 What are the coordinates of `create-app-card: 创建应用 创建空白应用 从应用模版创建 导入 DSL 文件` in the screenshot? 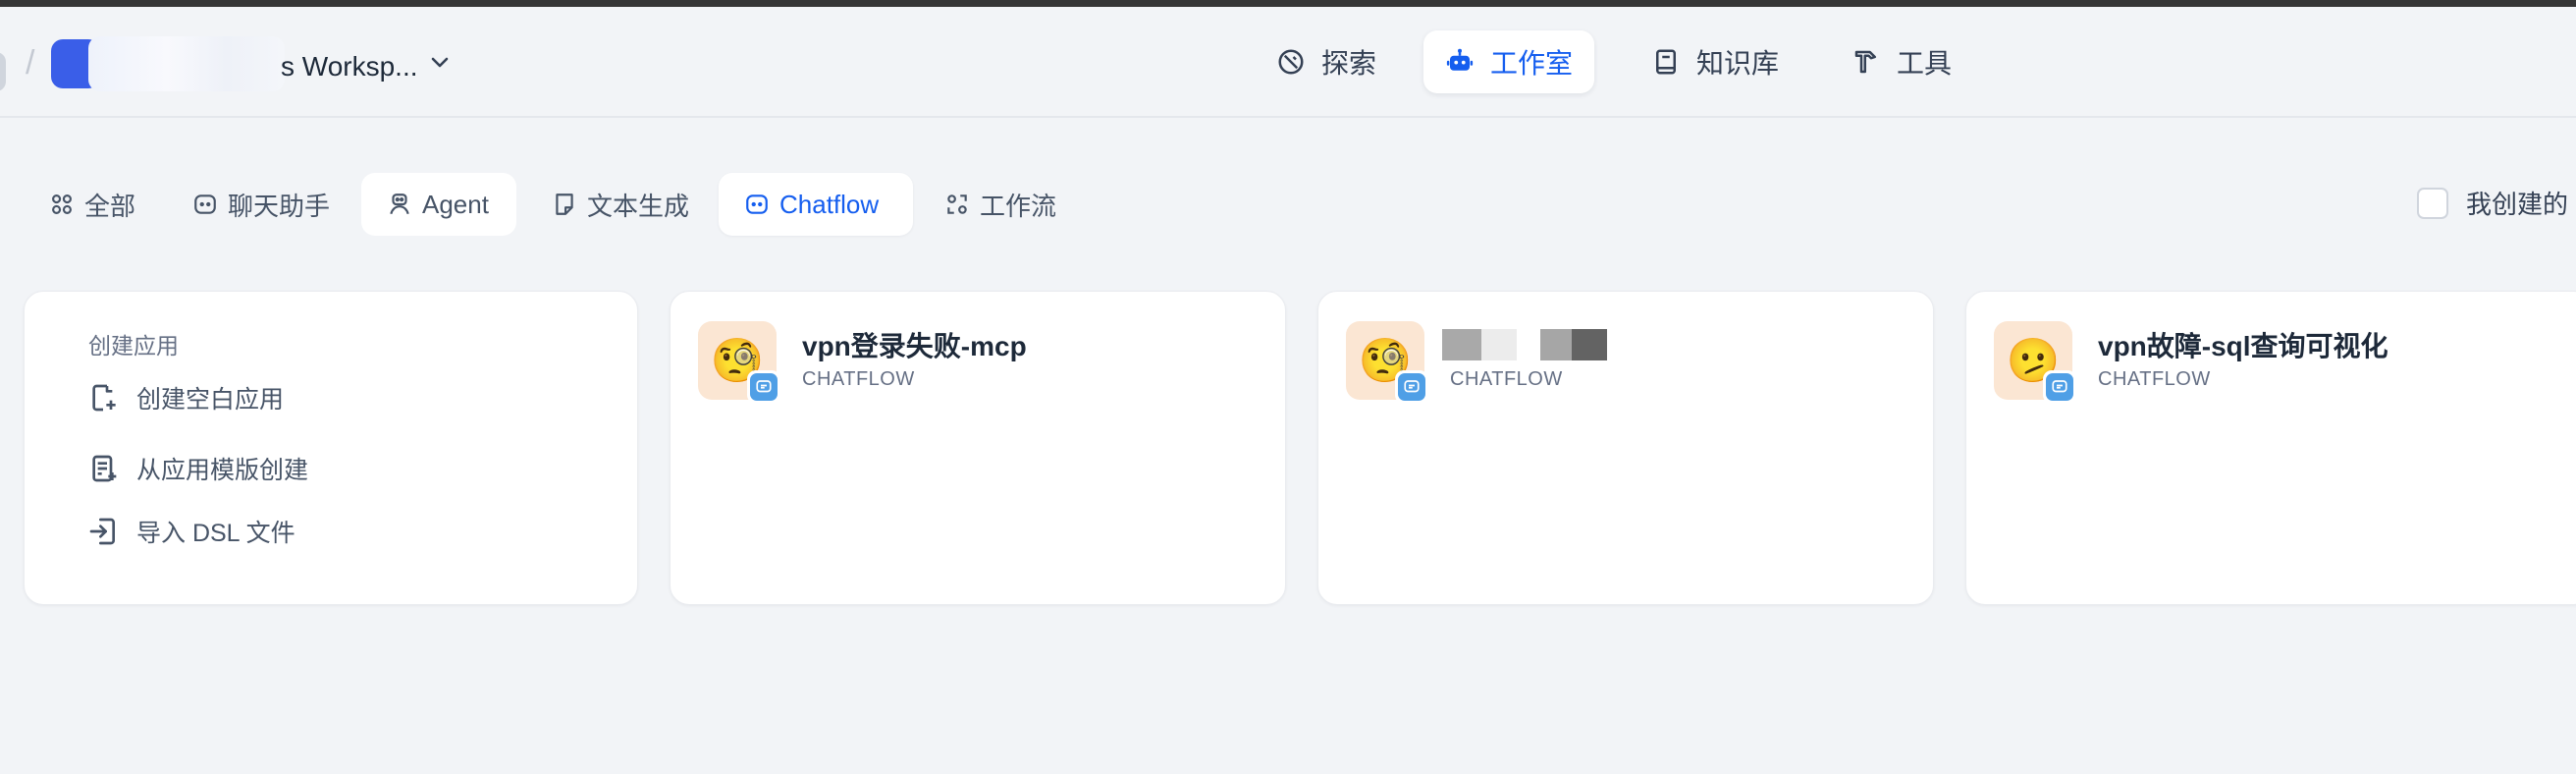 It's located at (331, 448).